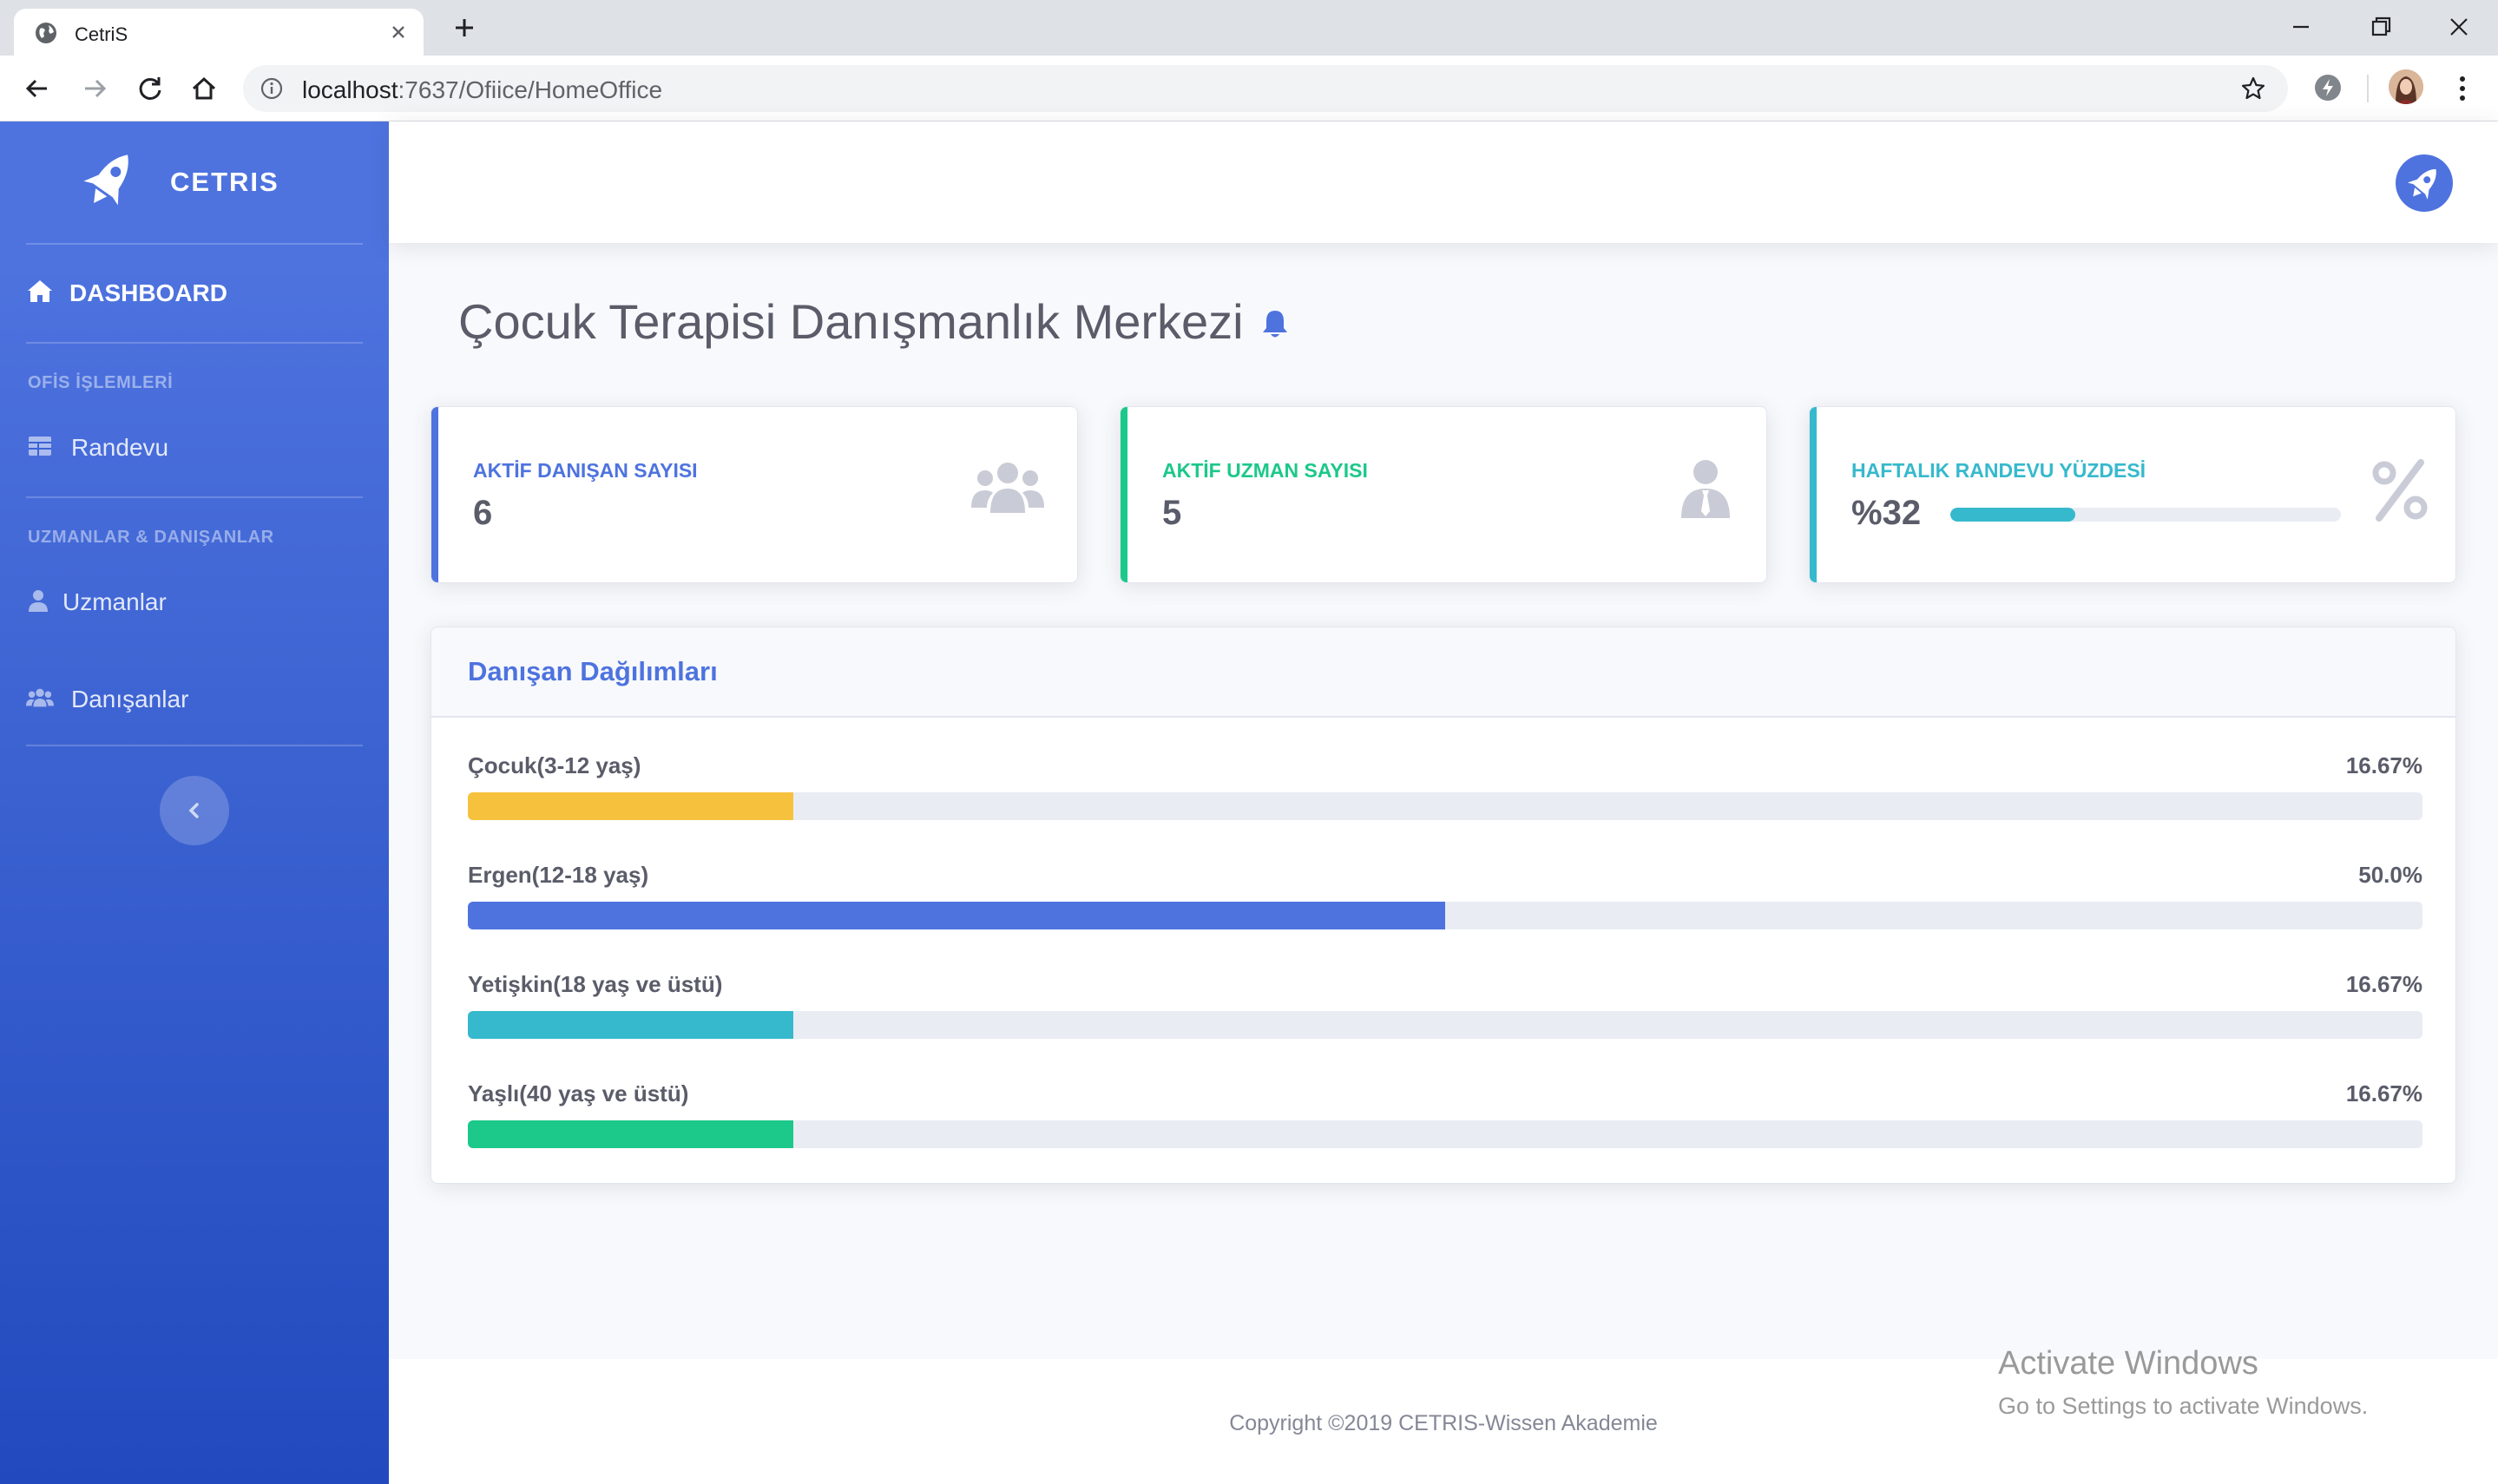 The height and width of the screenshot is (1484, 2498). What do you see at coordinates (2301, 27) in the screenshot?
I see `minimize-icon` at bounding box center [2301, 27].